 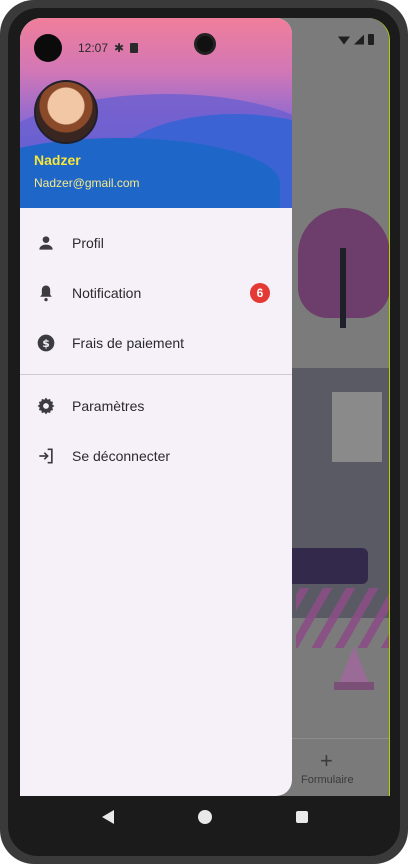 I want to click on menu-item-label: Notification, so click(x=107, y=293).